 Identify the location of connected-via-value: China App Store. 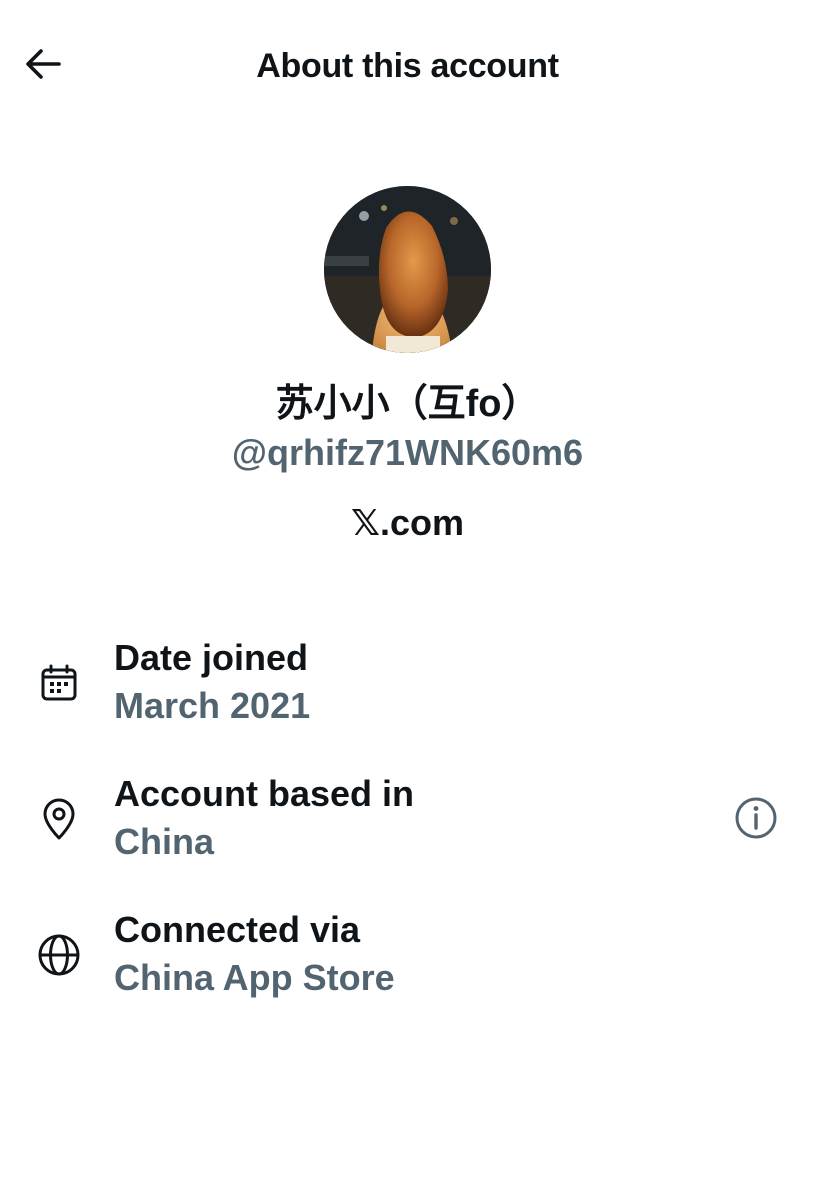
(254, 977).